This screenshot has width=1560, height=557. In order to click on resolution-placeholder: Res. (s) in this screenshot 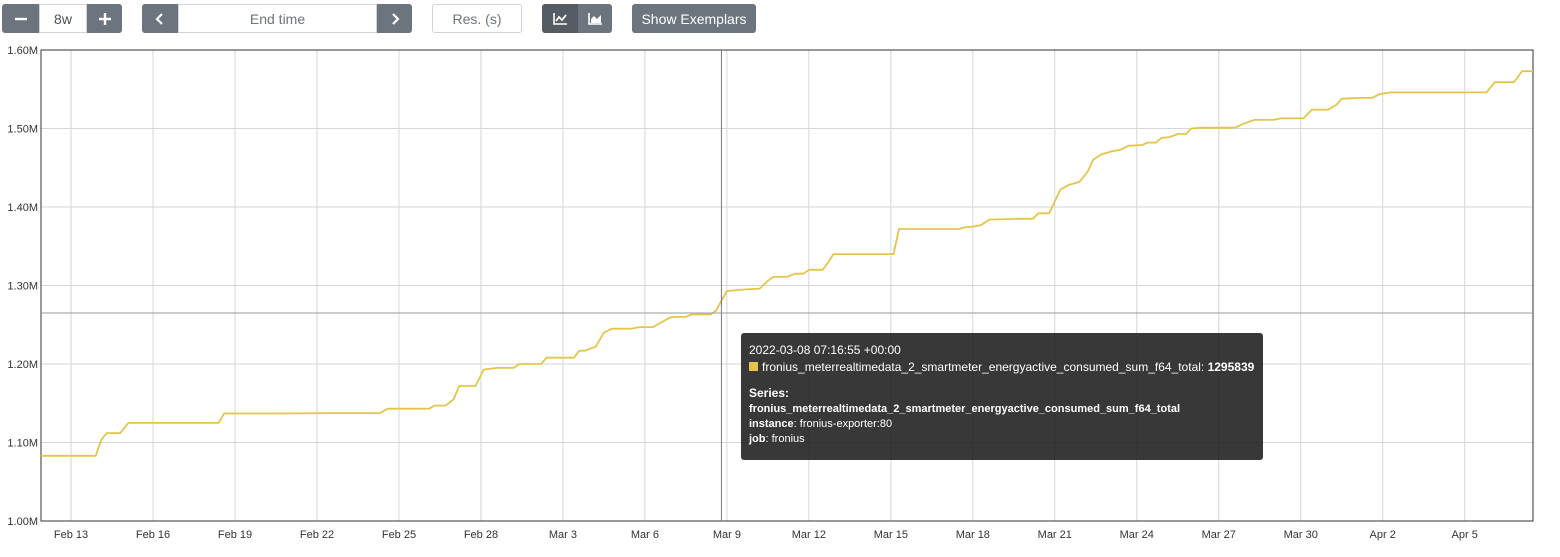, I will do `click(477, 18)`.